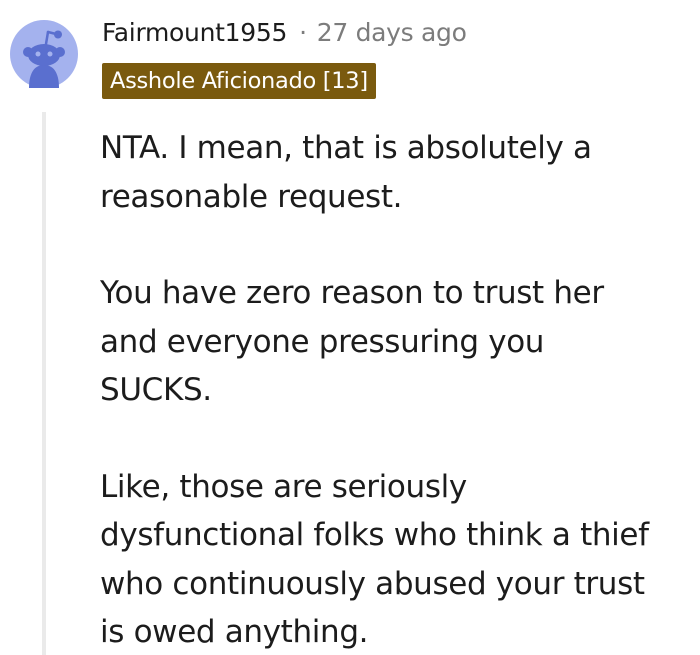 The image size is (700, 655). I want to click on comment-timestamp: 27 days ago, so click(392, 32).